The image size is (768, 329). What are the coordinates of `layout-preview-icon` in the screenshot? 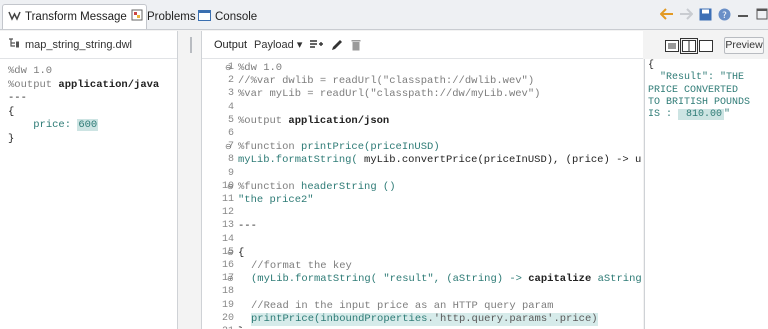 It's located at (706, 46).